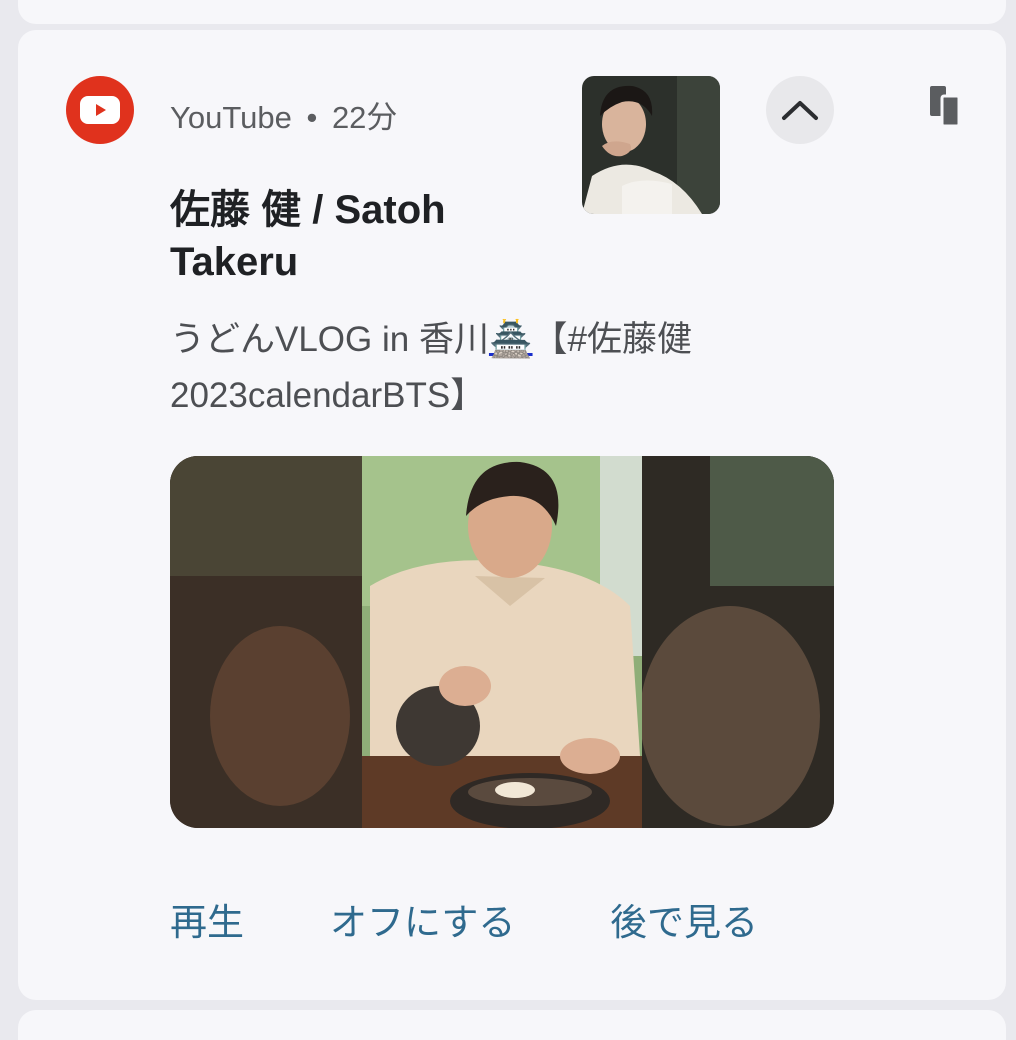 This screenshot has width=1016, height=1040. Describe the element at coordinates (422, 919) in the screenshot. I see `turn-off-button: オフにする` at that location.